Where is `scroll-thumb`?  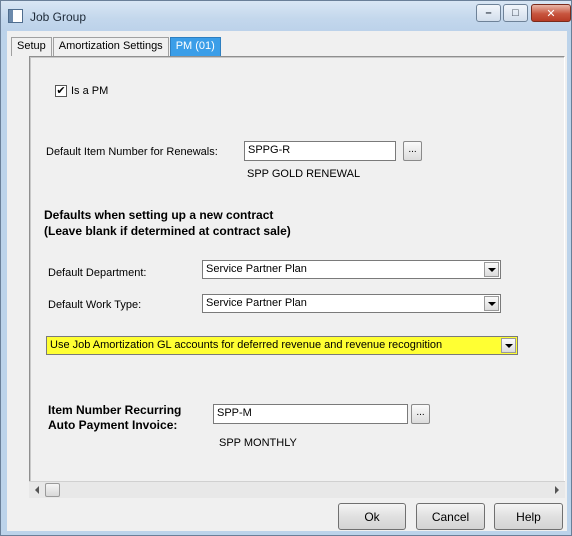 scroll-thumb is located at coordinates (52, 490).